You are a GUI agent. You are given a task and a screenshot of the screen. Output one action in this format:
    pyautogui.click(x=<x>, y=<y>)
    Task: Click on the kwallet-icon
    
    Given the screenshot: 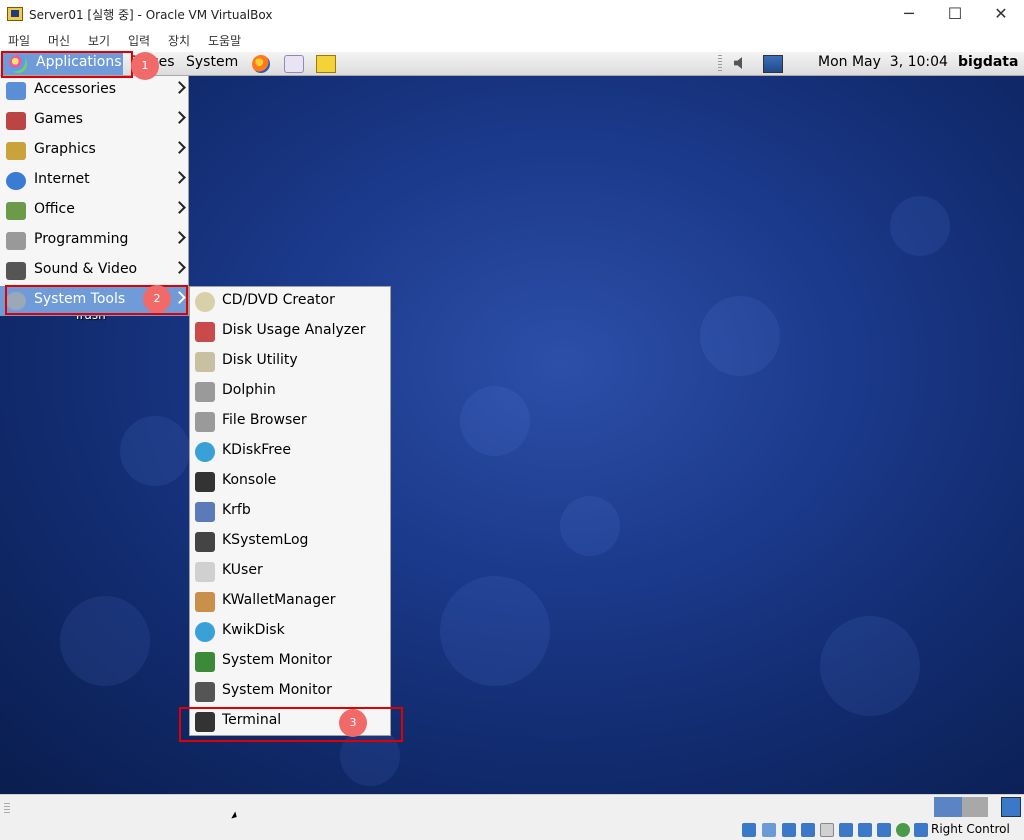 What is the action you would take?
    pyautogui.click(x=205, y=602)
    